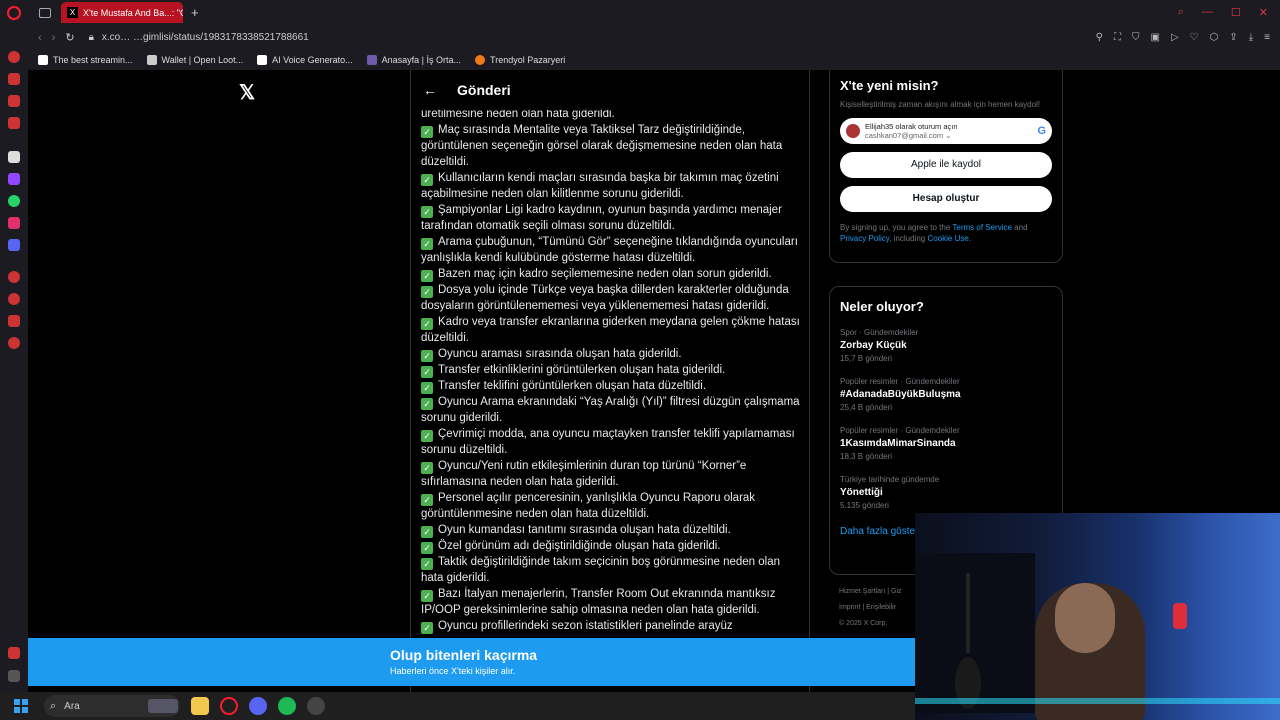  What do you see at coordinates (316, 706) in the screenshot?
I see `app-taskbar-icon` at bounding box center [316, 706].